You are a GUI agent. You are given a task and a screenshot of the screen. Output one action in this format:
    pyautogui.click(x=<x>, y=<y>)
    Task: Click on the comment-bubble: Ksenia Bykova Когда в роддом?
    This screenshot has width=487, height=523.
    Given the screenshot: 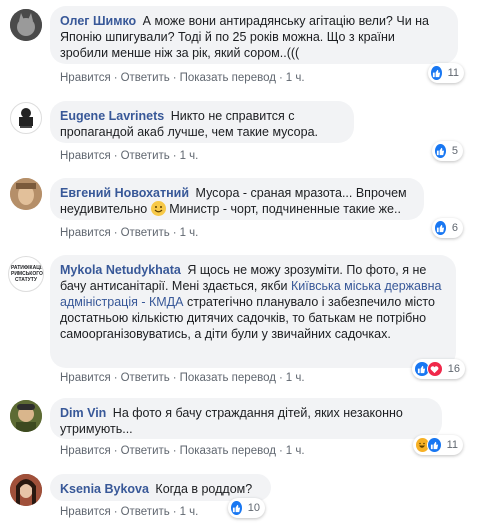 What is the action you would take?
    pyautogui.click(x=160, y=487)
    